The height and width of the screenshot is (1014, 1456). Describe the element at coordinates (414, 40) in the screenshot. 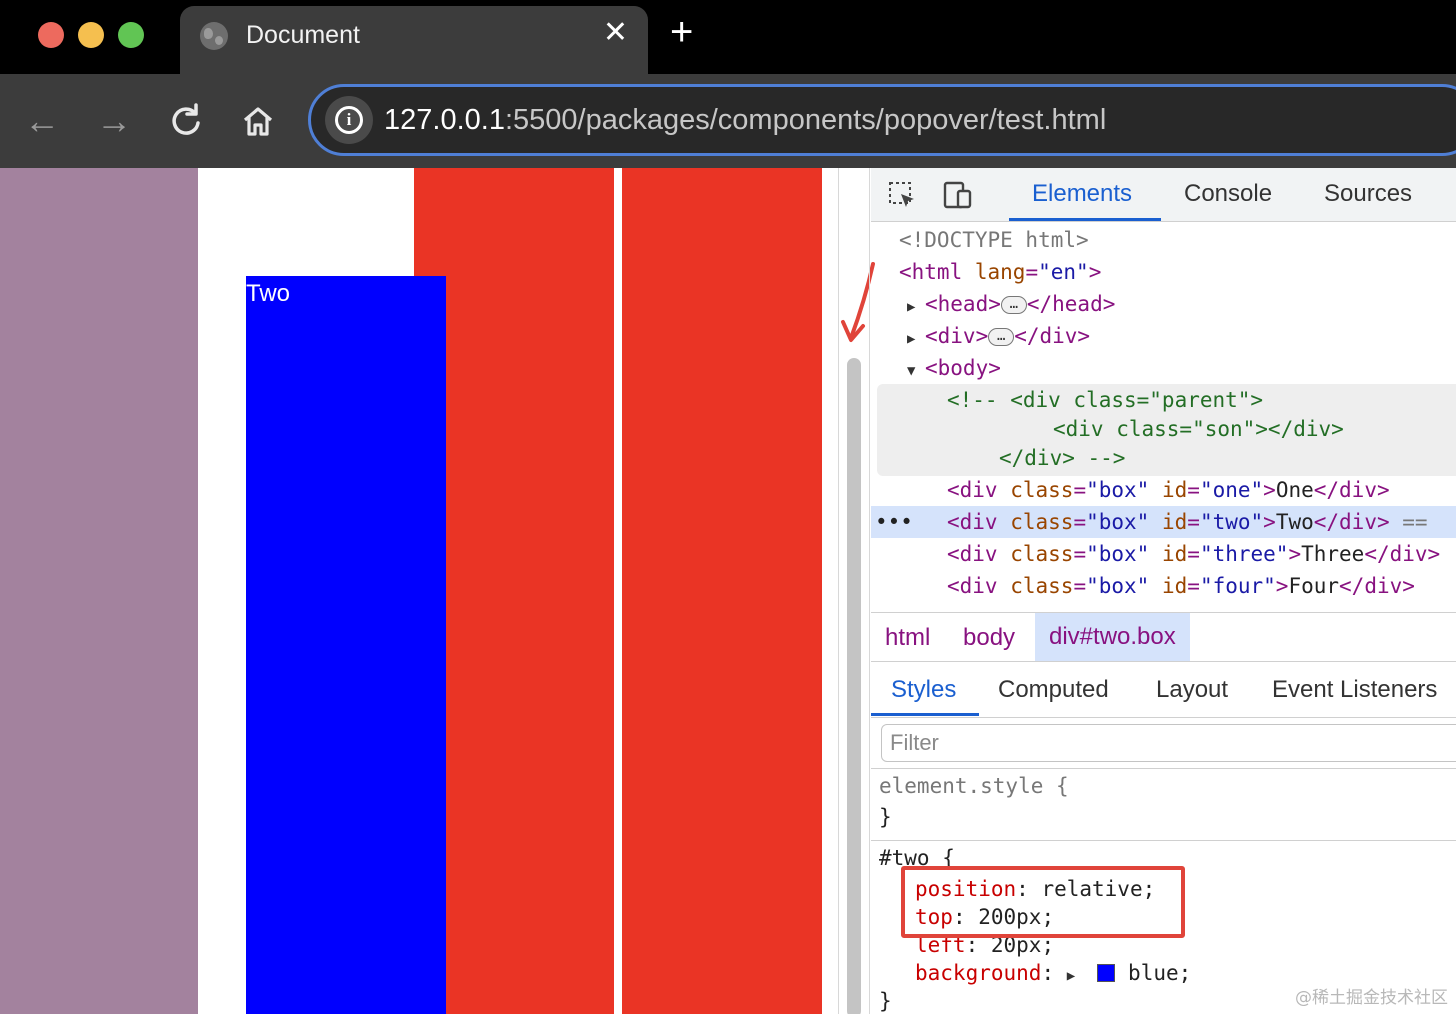

I see `browser-tab: Document ✕` at that location.